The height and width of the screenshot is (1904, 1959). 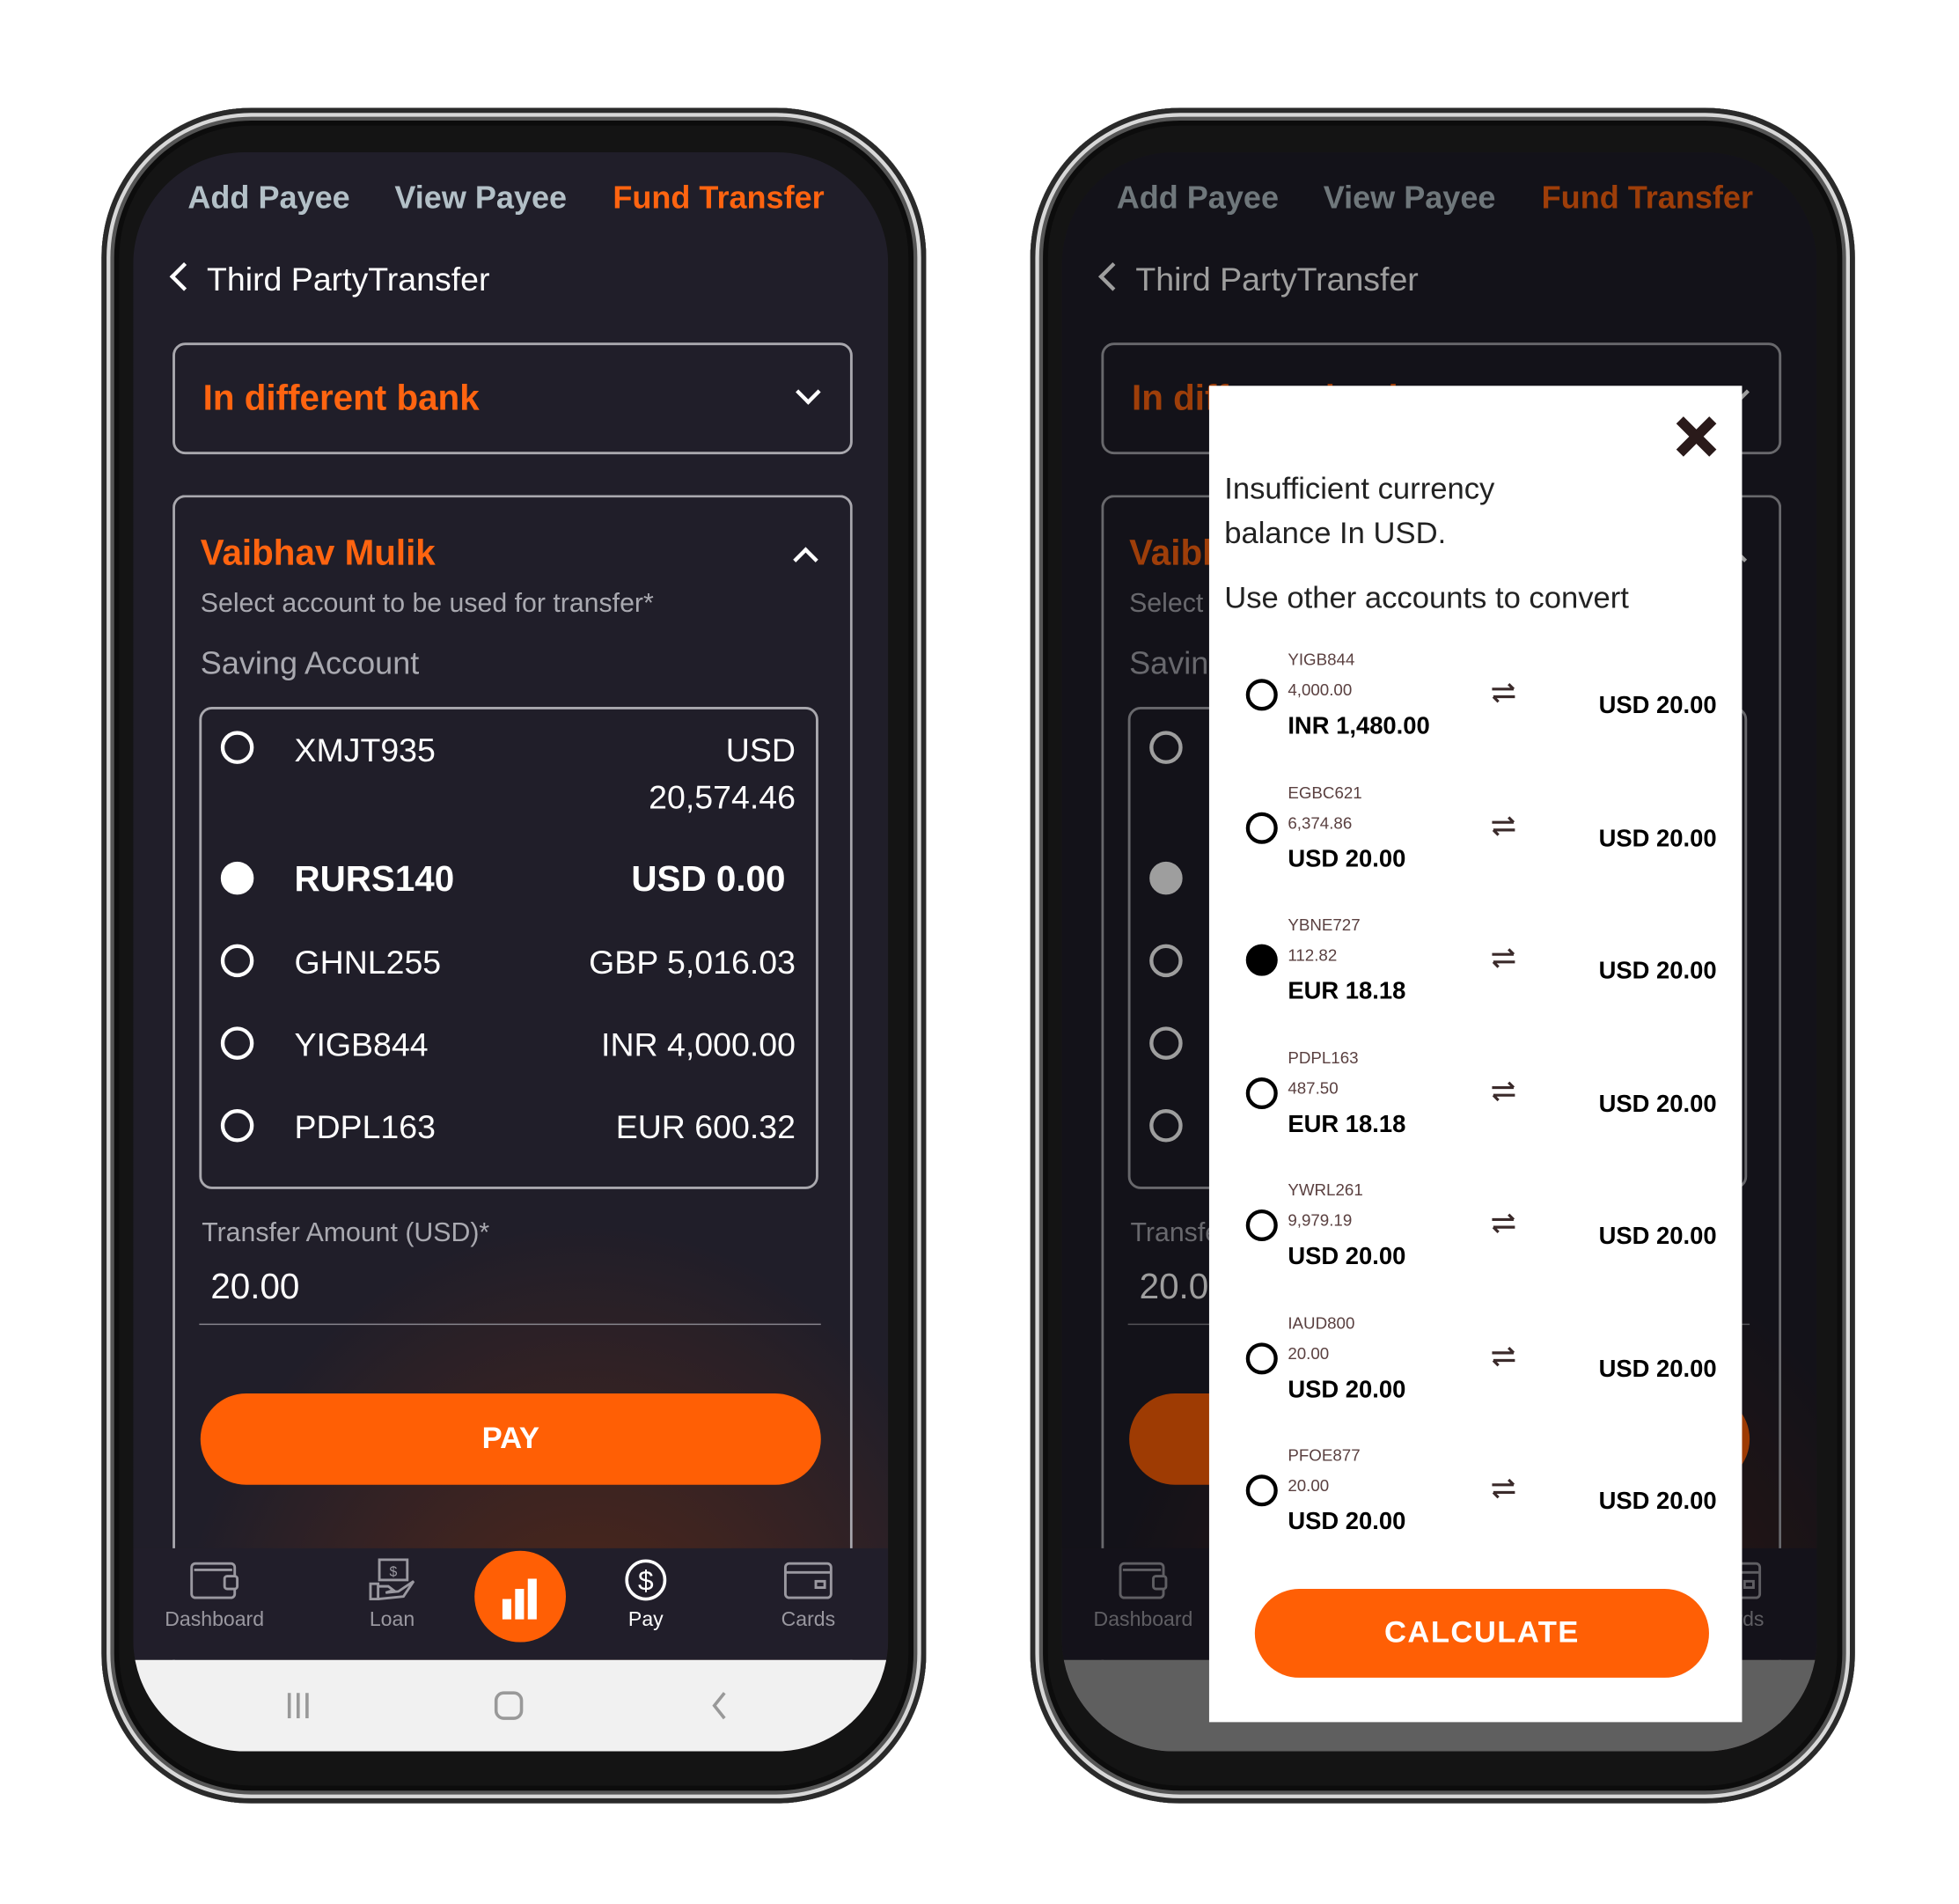 What do you see at coordinates (341, 398) in the screenshot?
I see `transfer-type-value: In different bank` at bounding box center [341, 398].